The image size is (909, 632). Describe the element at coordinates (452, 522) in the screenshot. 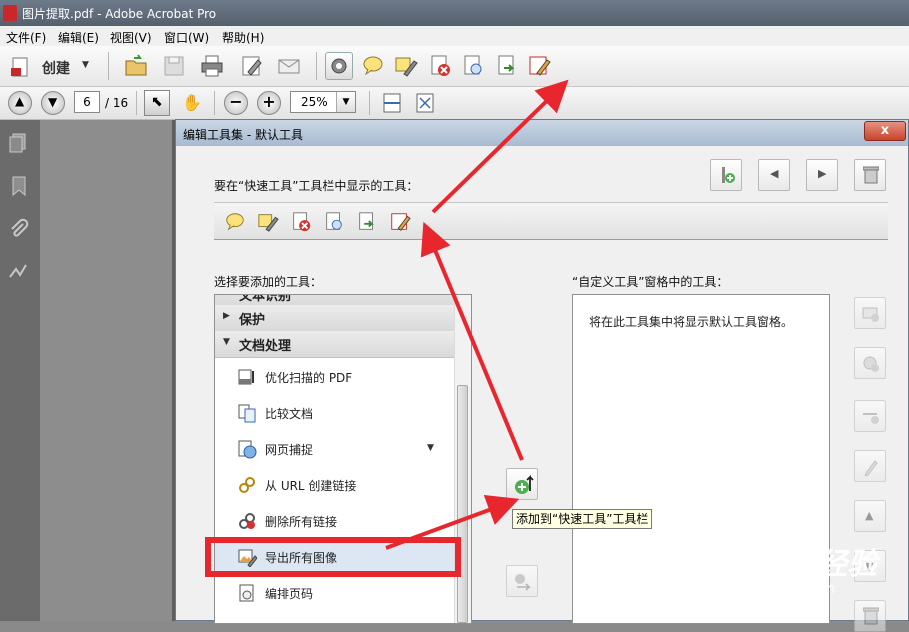

I see `arrow-to-add-button` at that location.